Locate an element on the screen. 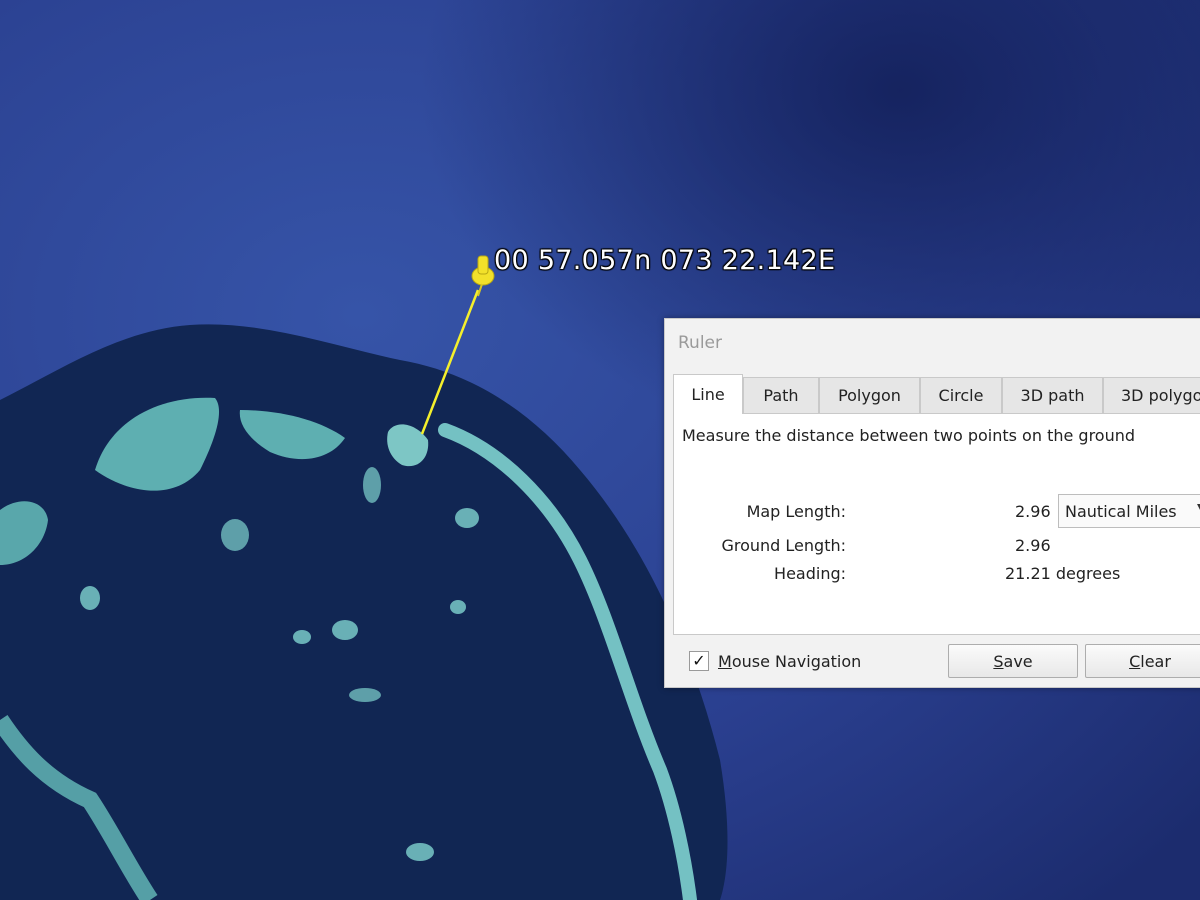 The height and width of the screenshot is (900, 1200). clear-mnemonic: C is located at coordinates (1135, 661).